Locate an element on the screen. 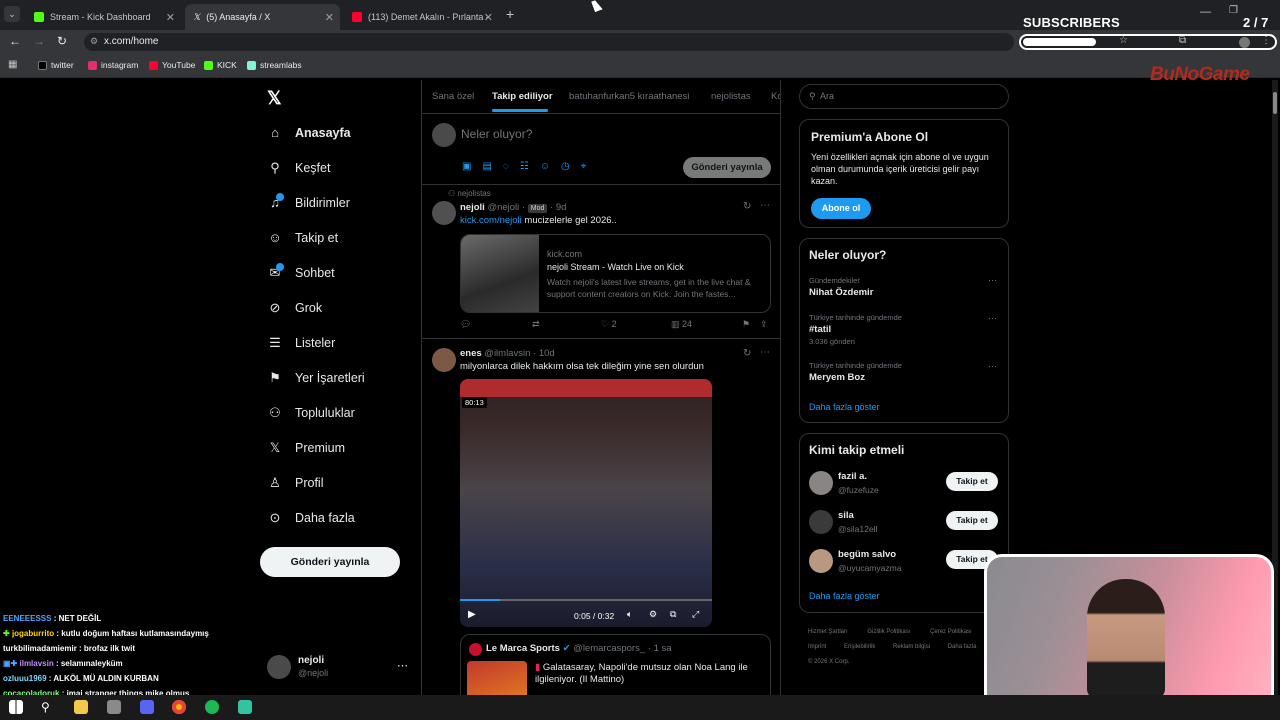  discord-icon is located at coordinates (147, 707).